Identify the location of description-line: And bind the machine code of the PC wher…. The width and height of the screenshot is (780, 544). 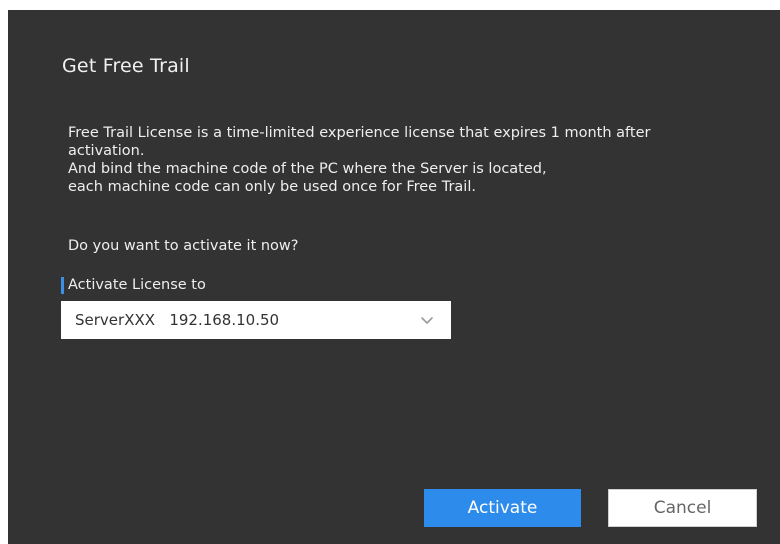
(307, 169).